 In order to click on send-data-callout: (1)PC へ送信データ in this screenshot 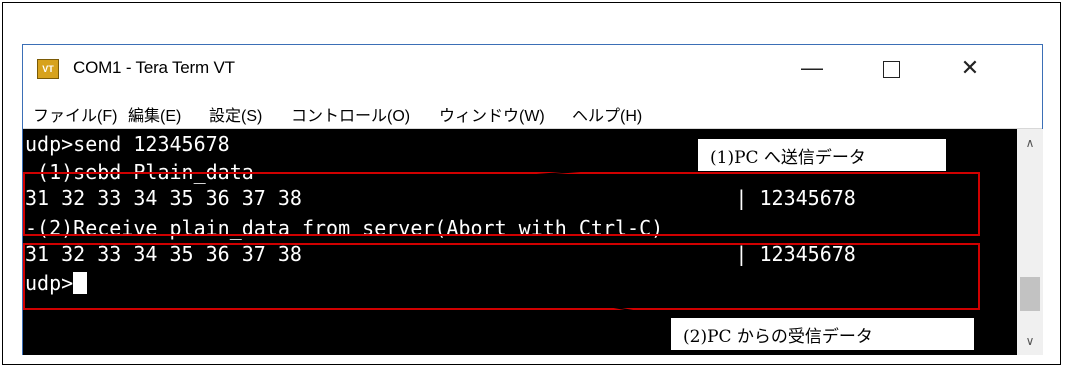, I will do `click(822, 155)`.